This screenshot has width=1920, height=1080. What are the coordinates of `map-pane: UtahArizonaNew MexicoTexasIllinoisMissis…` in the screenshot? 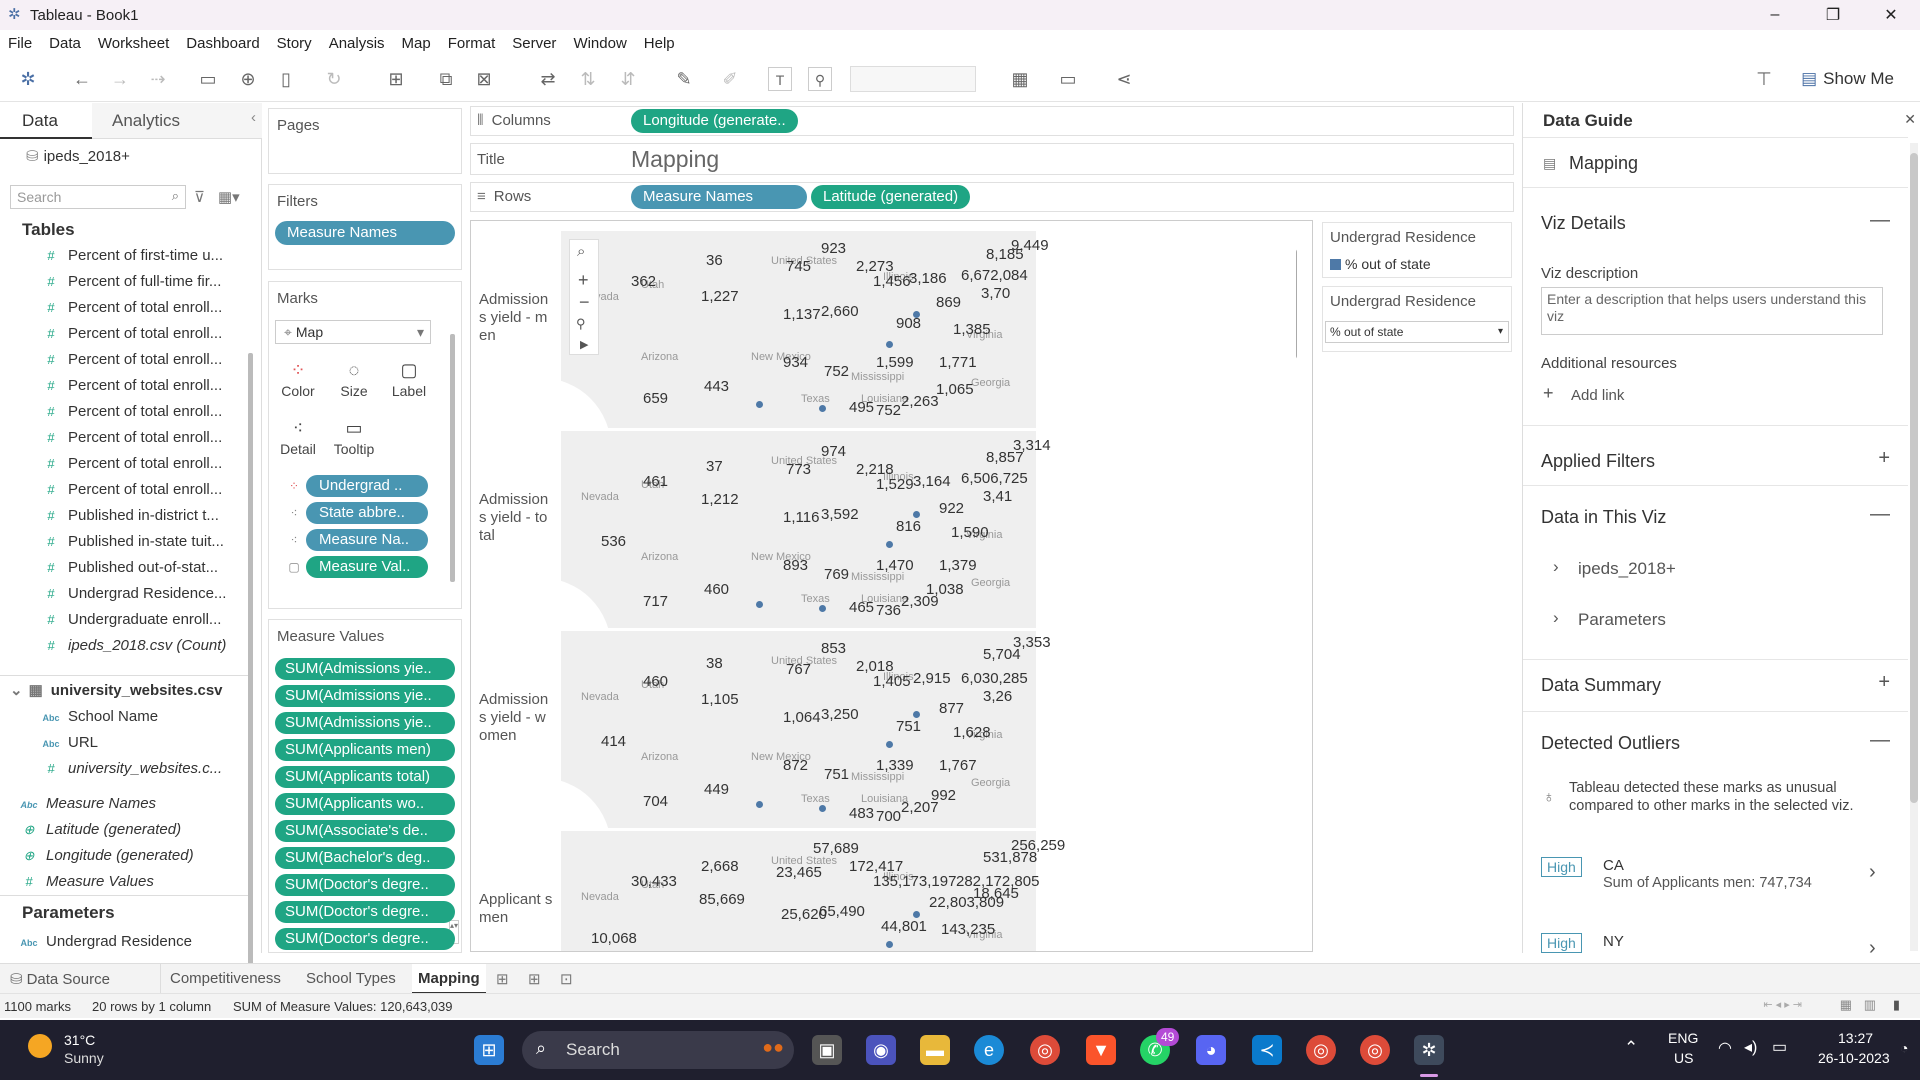 It's located at (928, 330).